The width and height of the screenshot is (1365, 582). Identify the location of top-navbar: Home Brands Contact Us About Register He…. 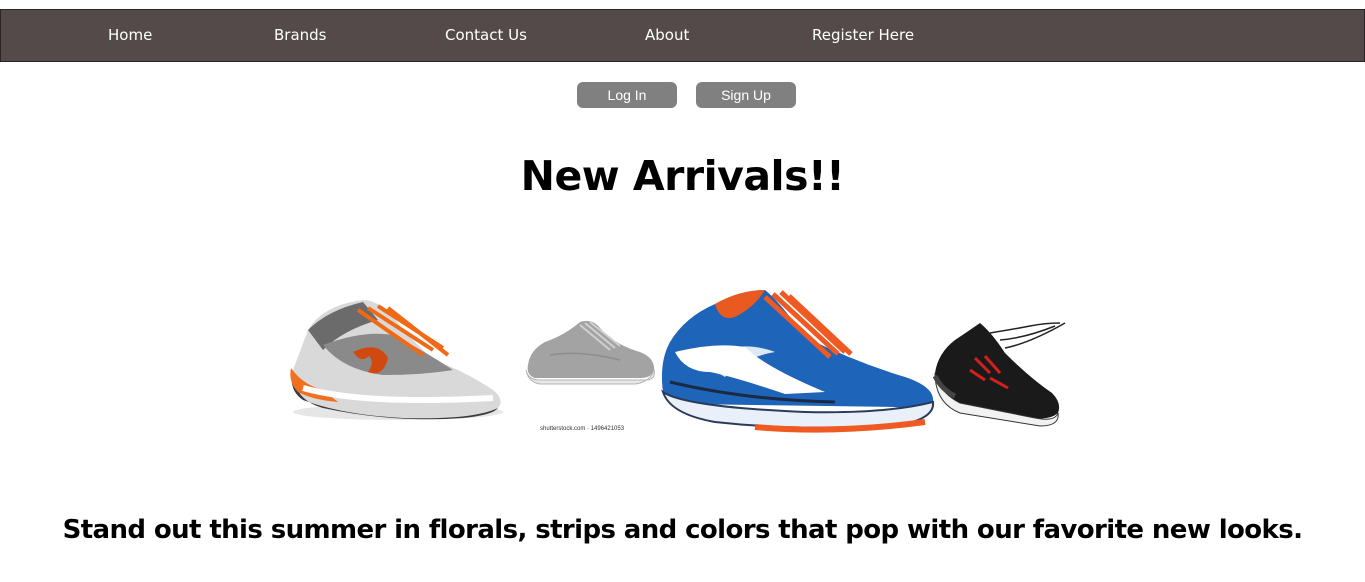
(682, 35).